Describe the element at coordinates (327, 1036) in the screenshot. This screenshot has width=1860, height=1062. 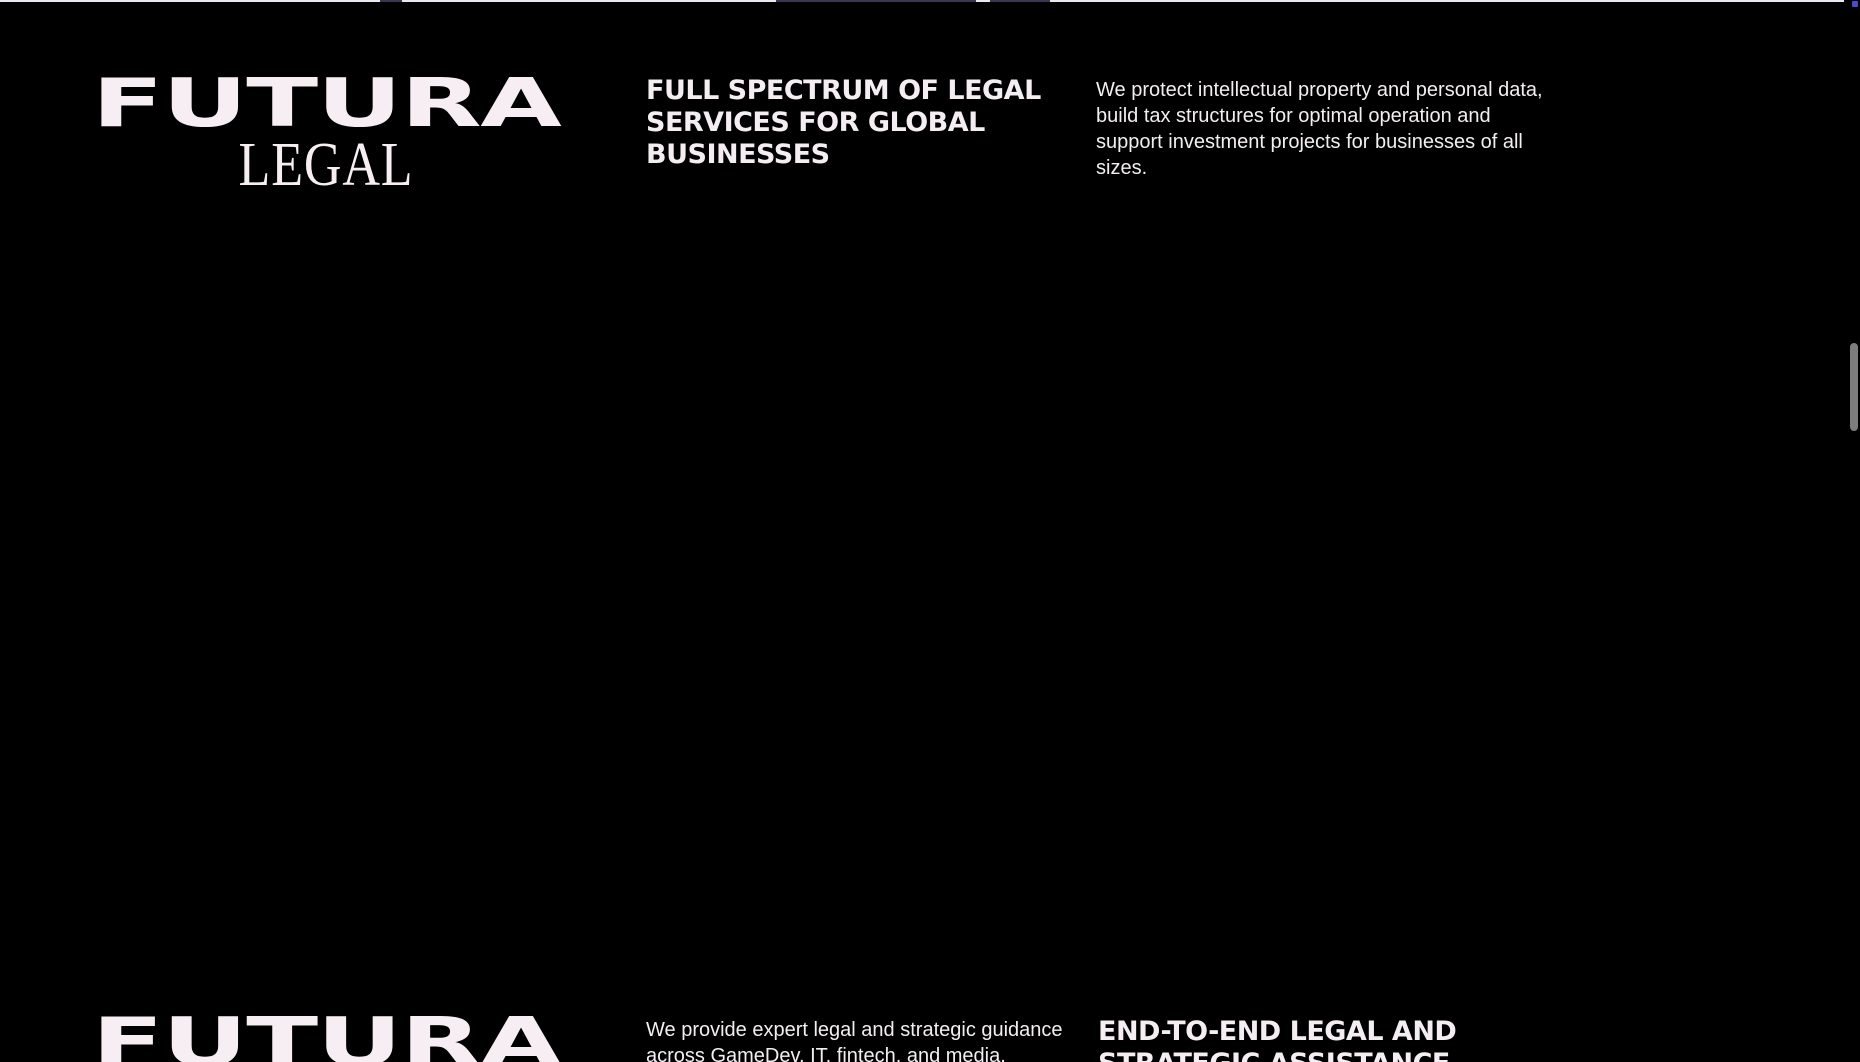
I see `futura-legal-logo: FUTURA` at that location.